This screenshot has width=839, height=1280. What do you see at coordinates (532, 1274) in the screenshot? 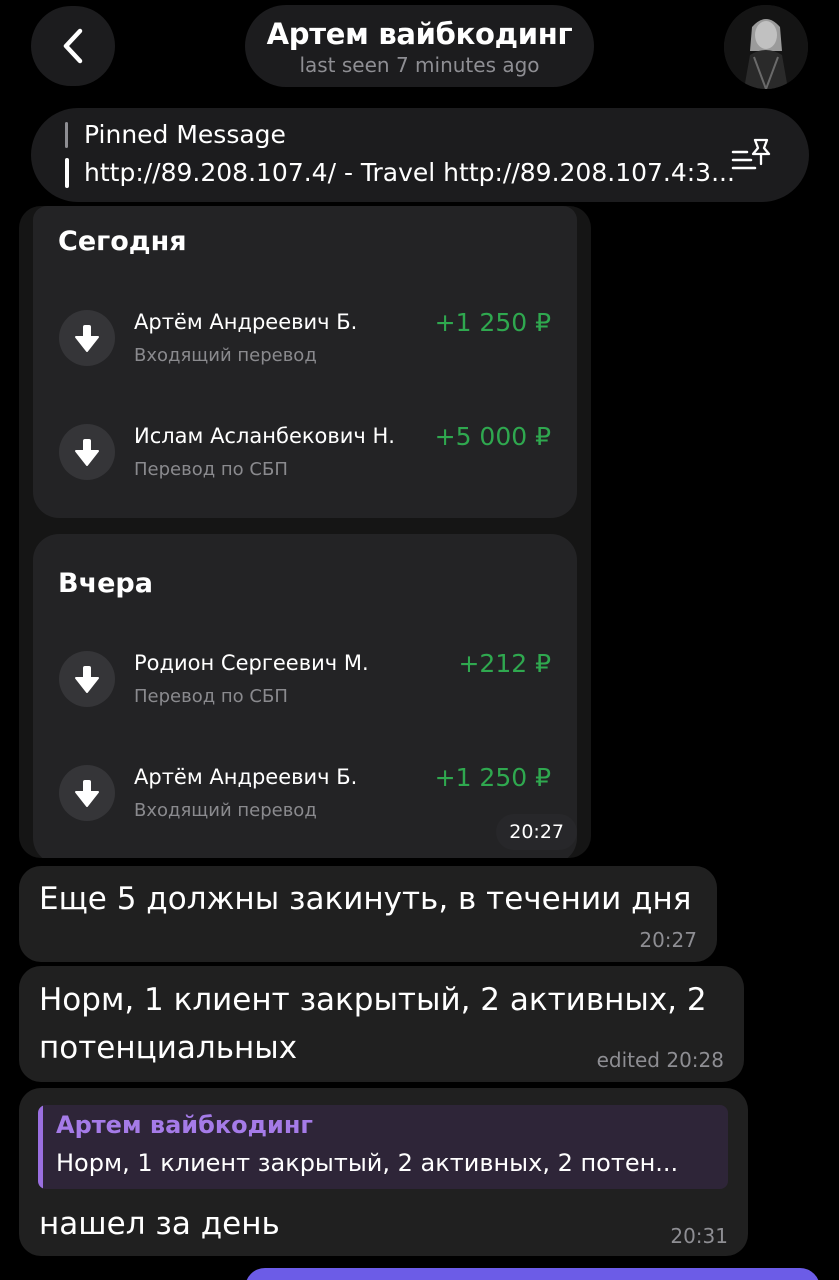
I see `outgoing-message-edge` at bounding box center [532, 1274].